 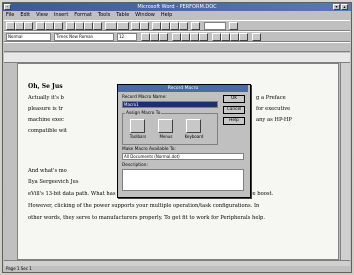 I want to click on help-icon, so click(x=233, y=26).